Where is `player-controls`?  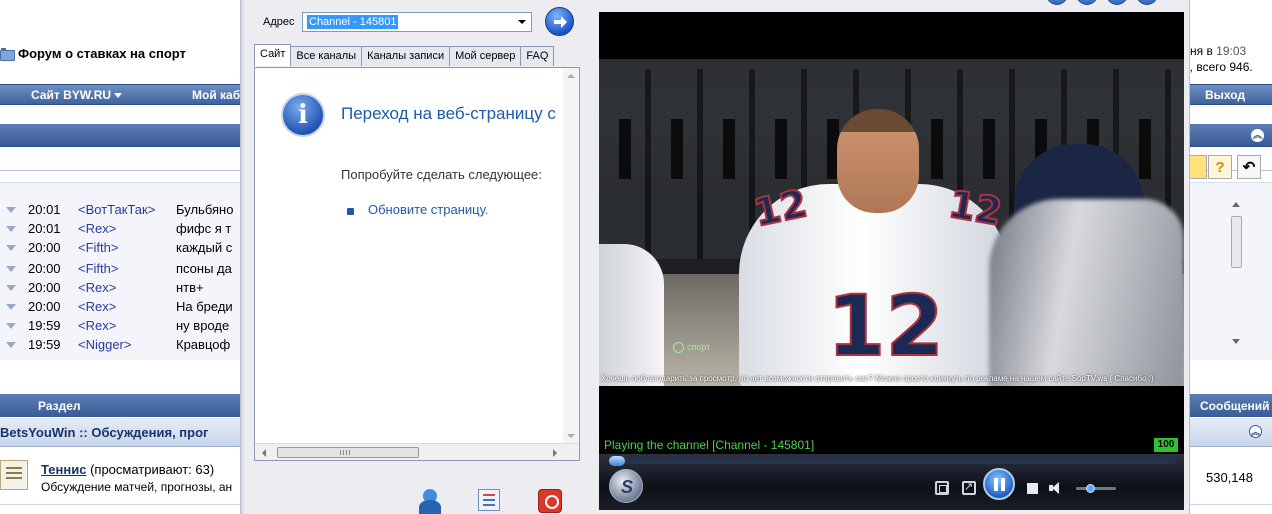
player-controls is located at coordinates (891, 482).